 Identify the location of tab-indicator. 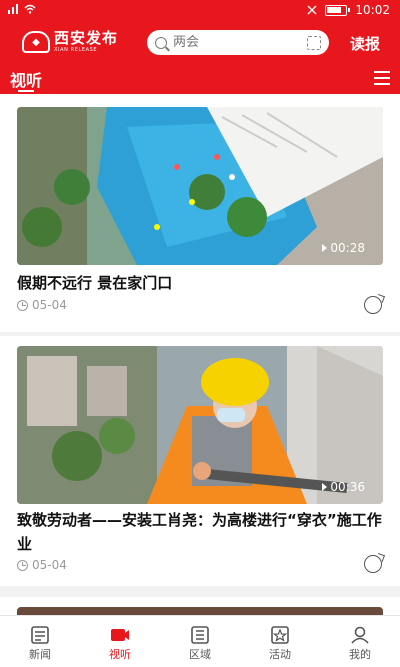
(26, 91).